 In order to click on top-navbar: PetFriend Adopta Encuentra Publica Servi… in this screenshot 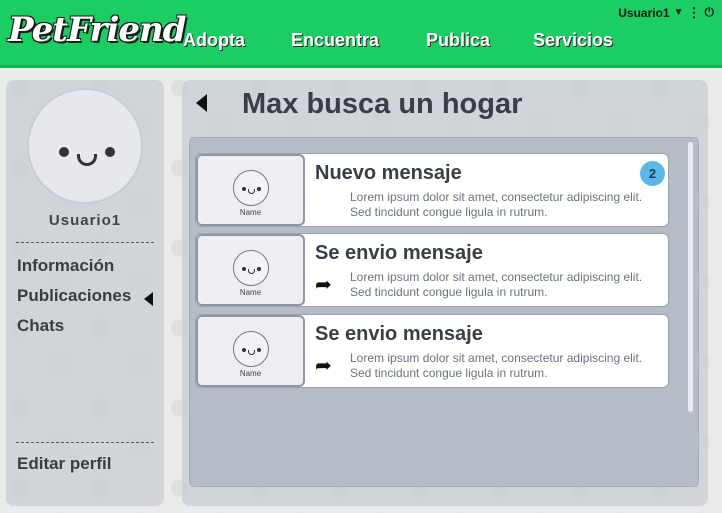, I will do `click(361, 34)`.